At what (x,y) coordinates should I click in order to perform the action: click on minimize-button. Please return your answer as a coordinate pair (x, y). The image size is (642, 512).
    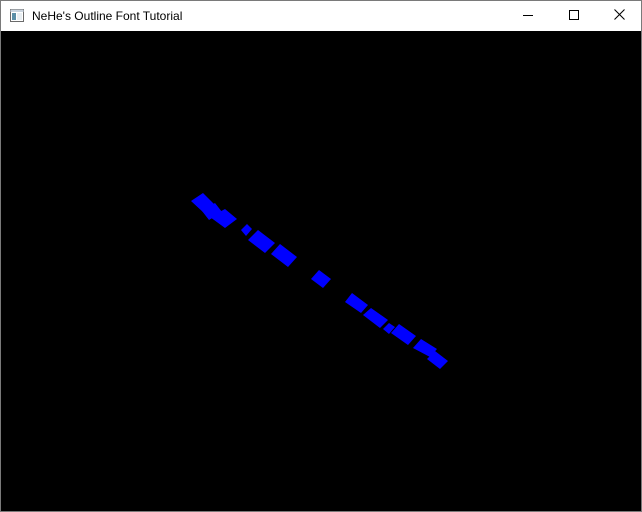
    Looking at the image, I should click on (528, 16).